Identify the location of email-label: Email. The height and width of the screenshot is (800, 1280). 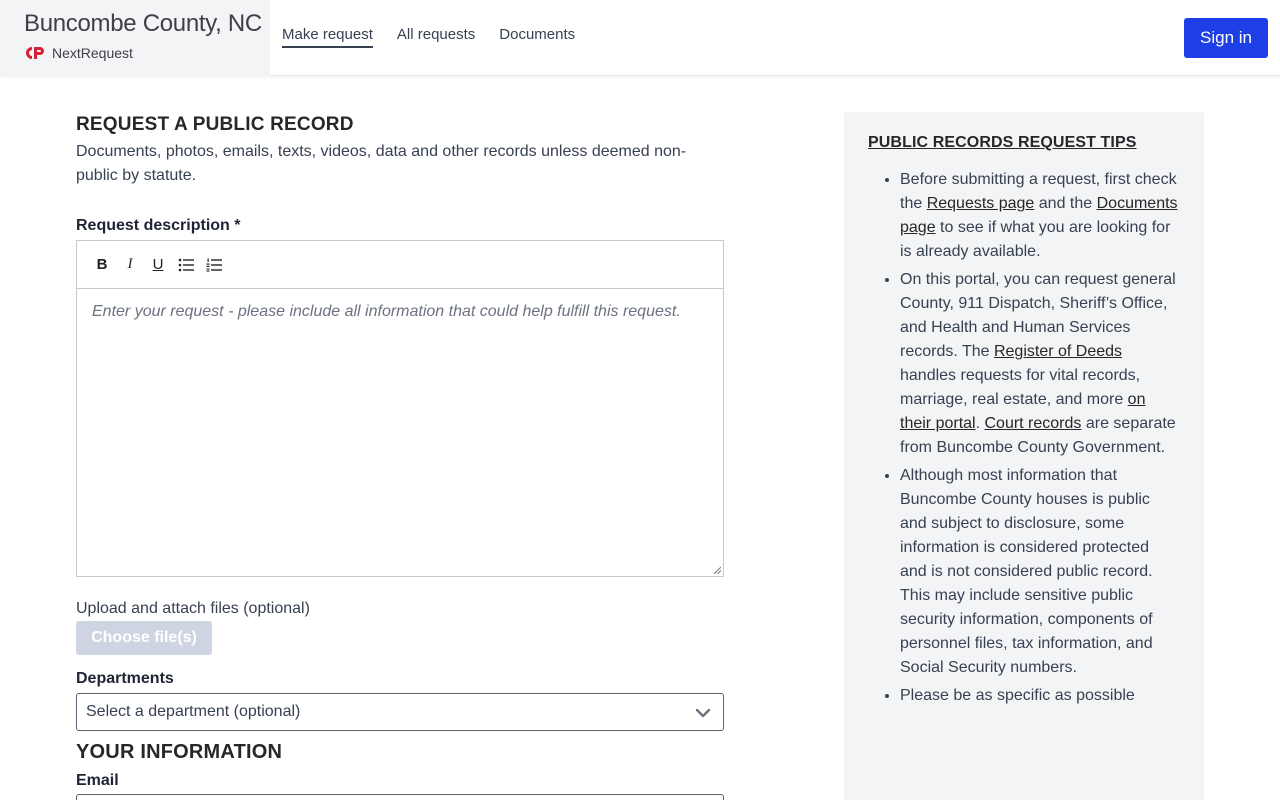
(97, 780).